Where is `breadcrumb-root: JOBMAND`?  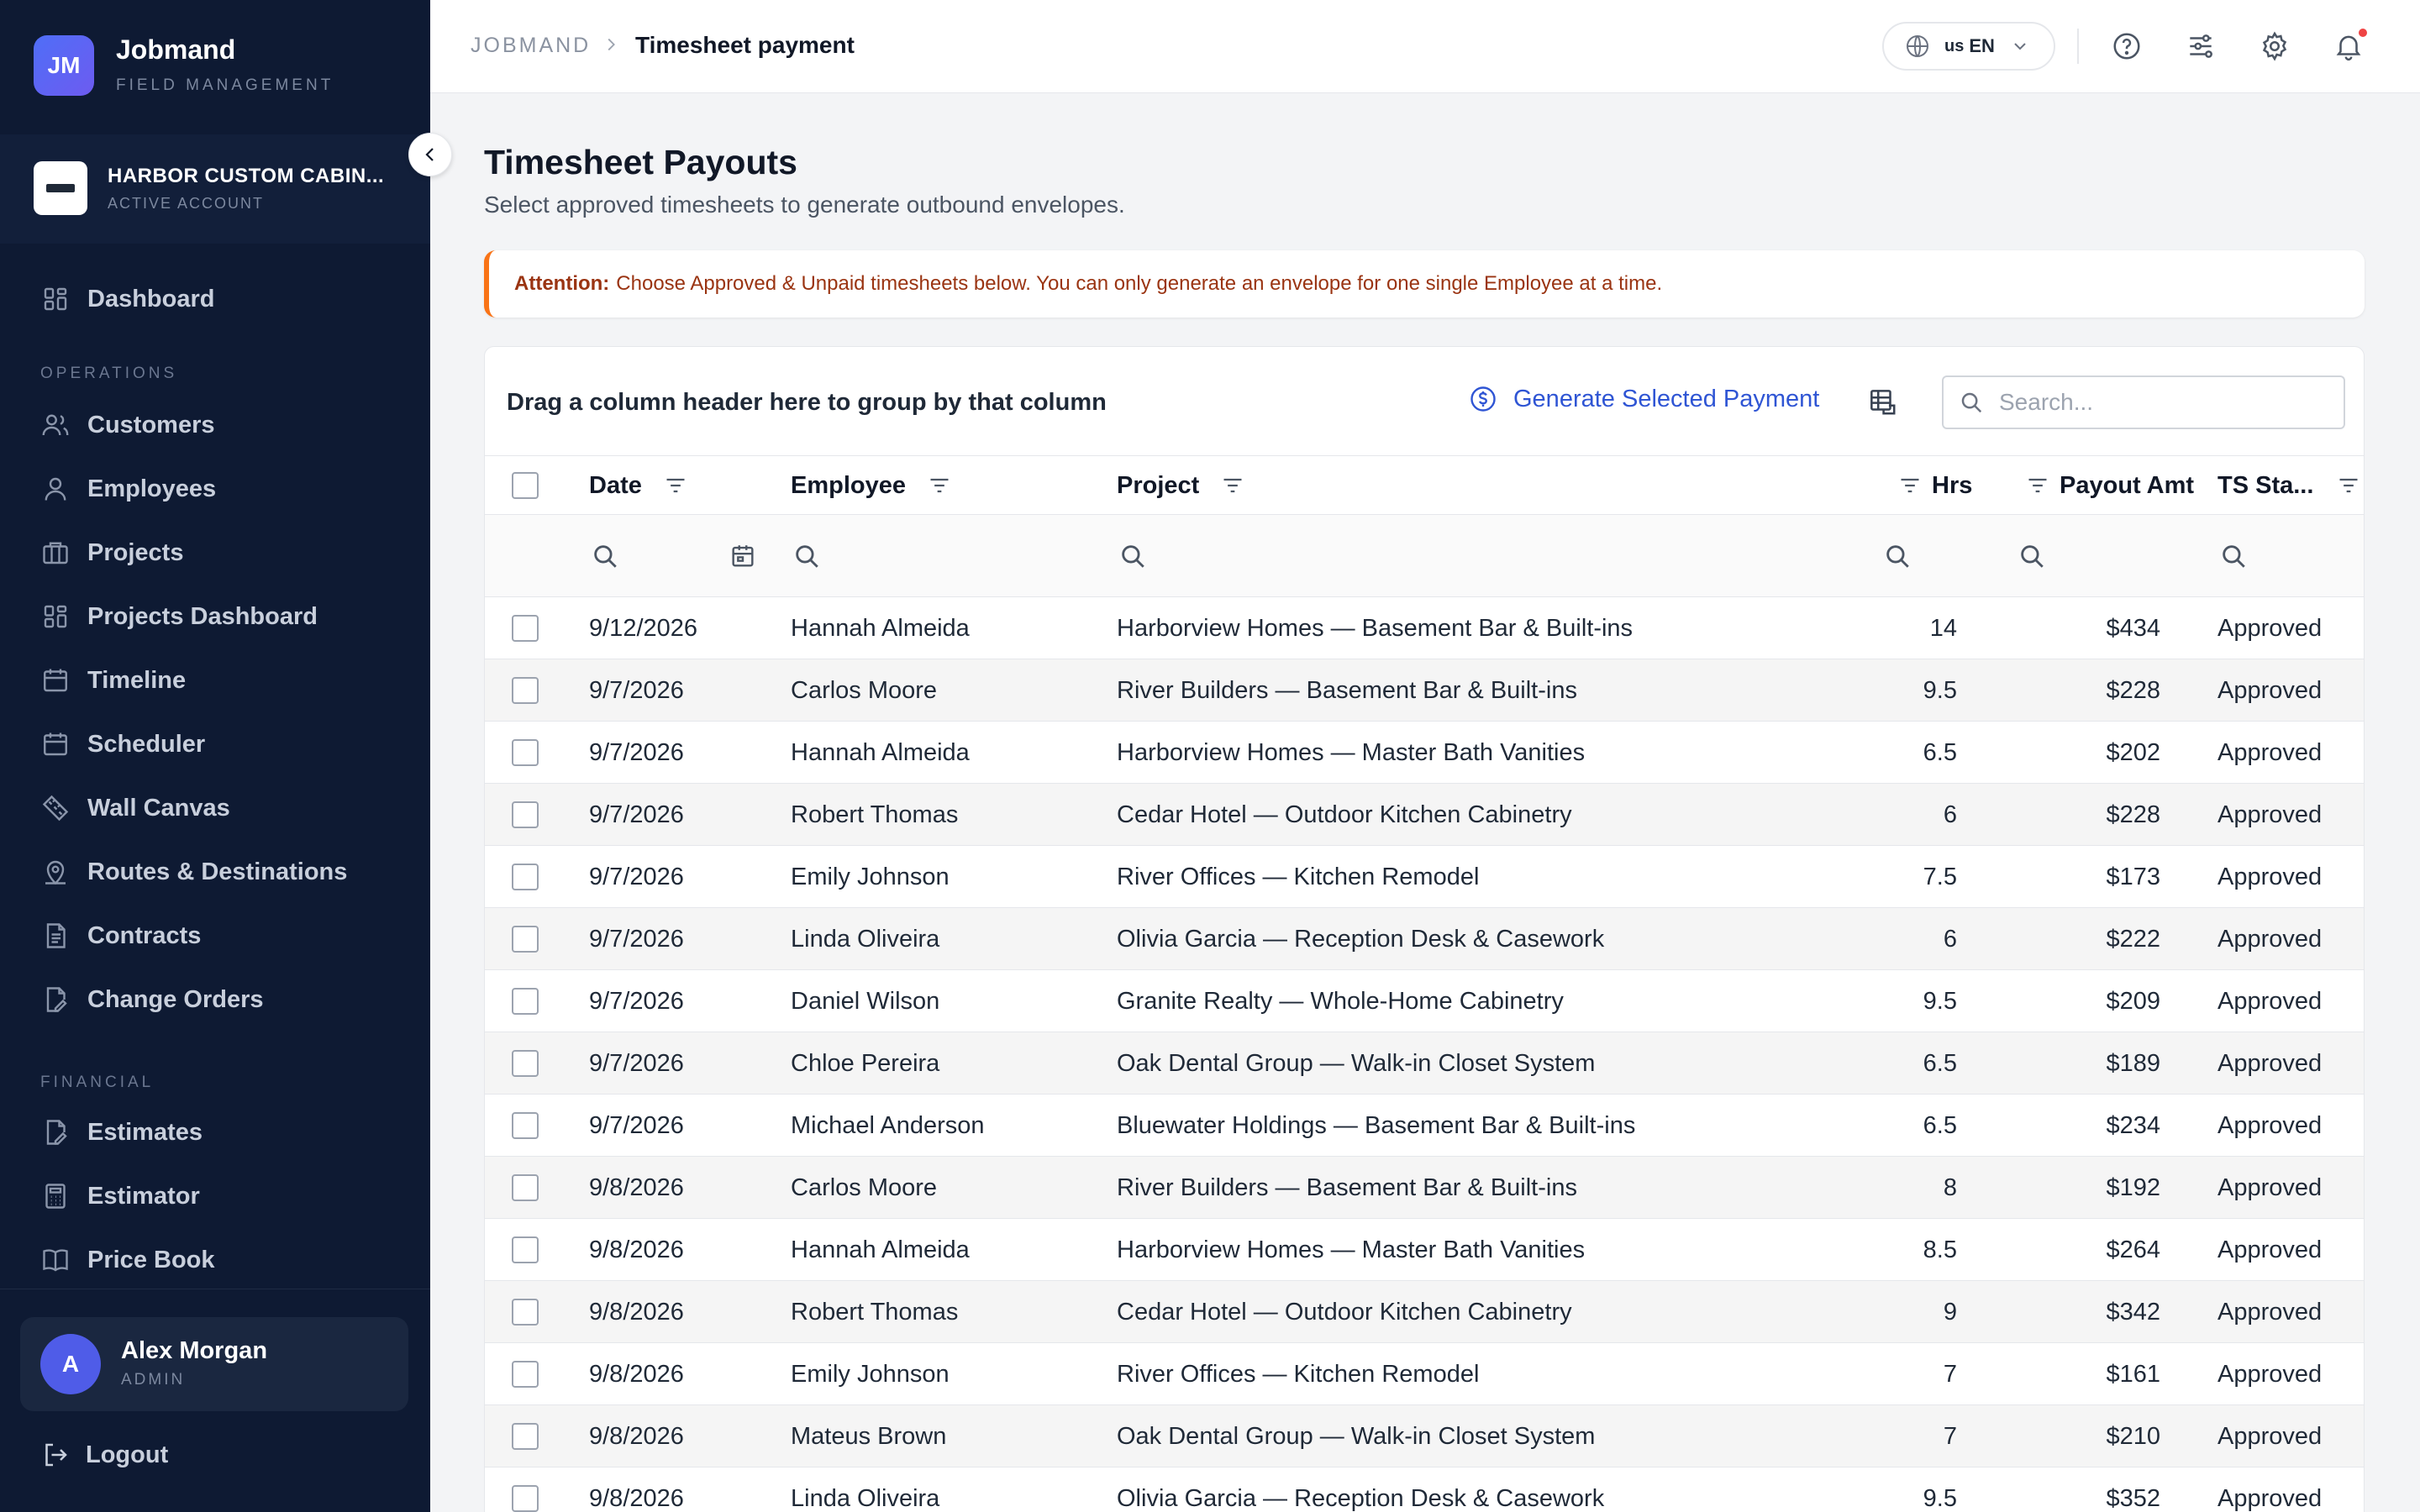
breadcrumb-root: JOBMAND is located at coordinates (531, 46).